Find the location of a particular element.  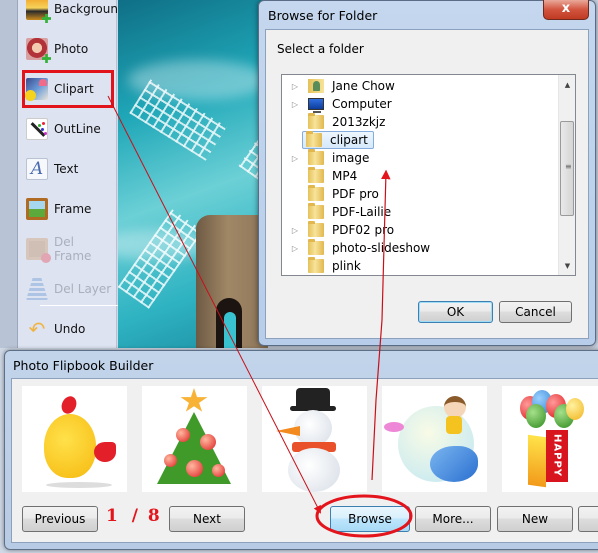

tool-label: Text is located at coordinates (66, 169).